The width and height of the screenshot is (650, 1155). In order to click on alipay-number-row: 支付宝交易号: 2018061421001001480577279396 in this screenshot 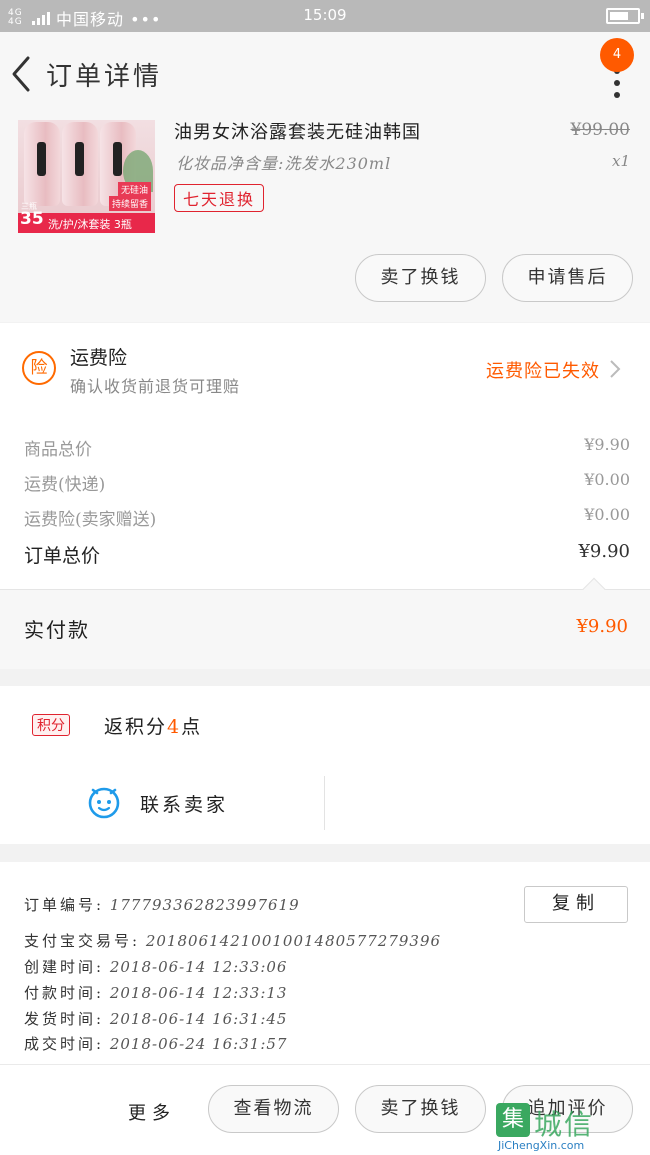, I will do `click(232, 940)`.